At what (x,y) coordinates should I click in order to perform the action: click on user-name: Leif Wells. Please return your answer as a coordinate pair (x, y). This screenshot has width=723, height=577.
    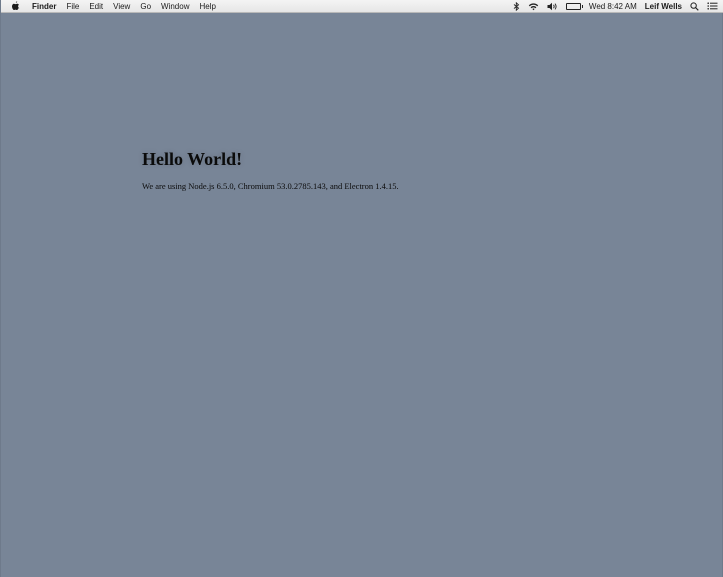
    Looking at the image, I should click on (663, 6).